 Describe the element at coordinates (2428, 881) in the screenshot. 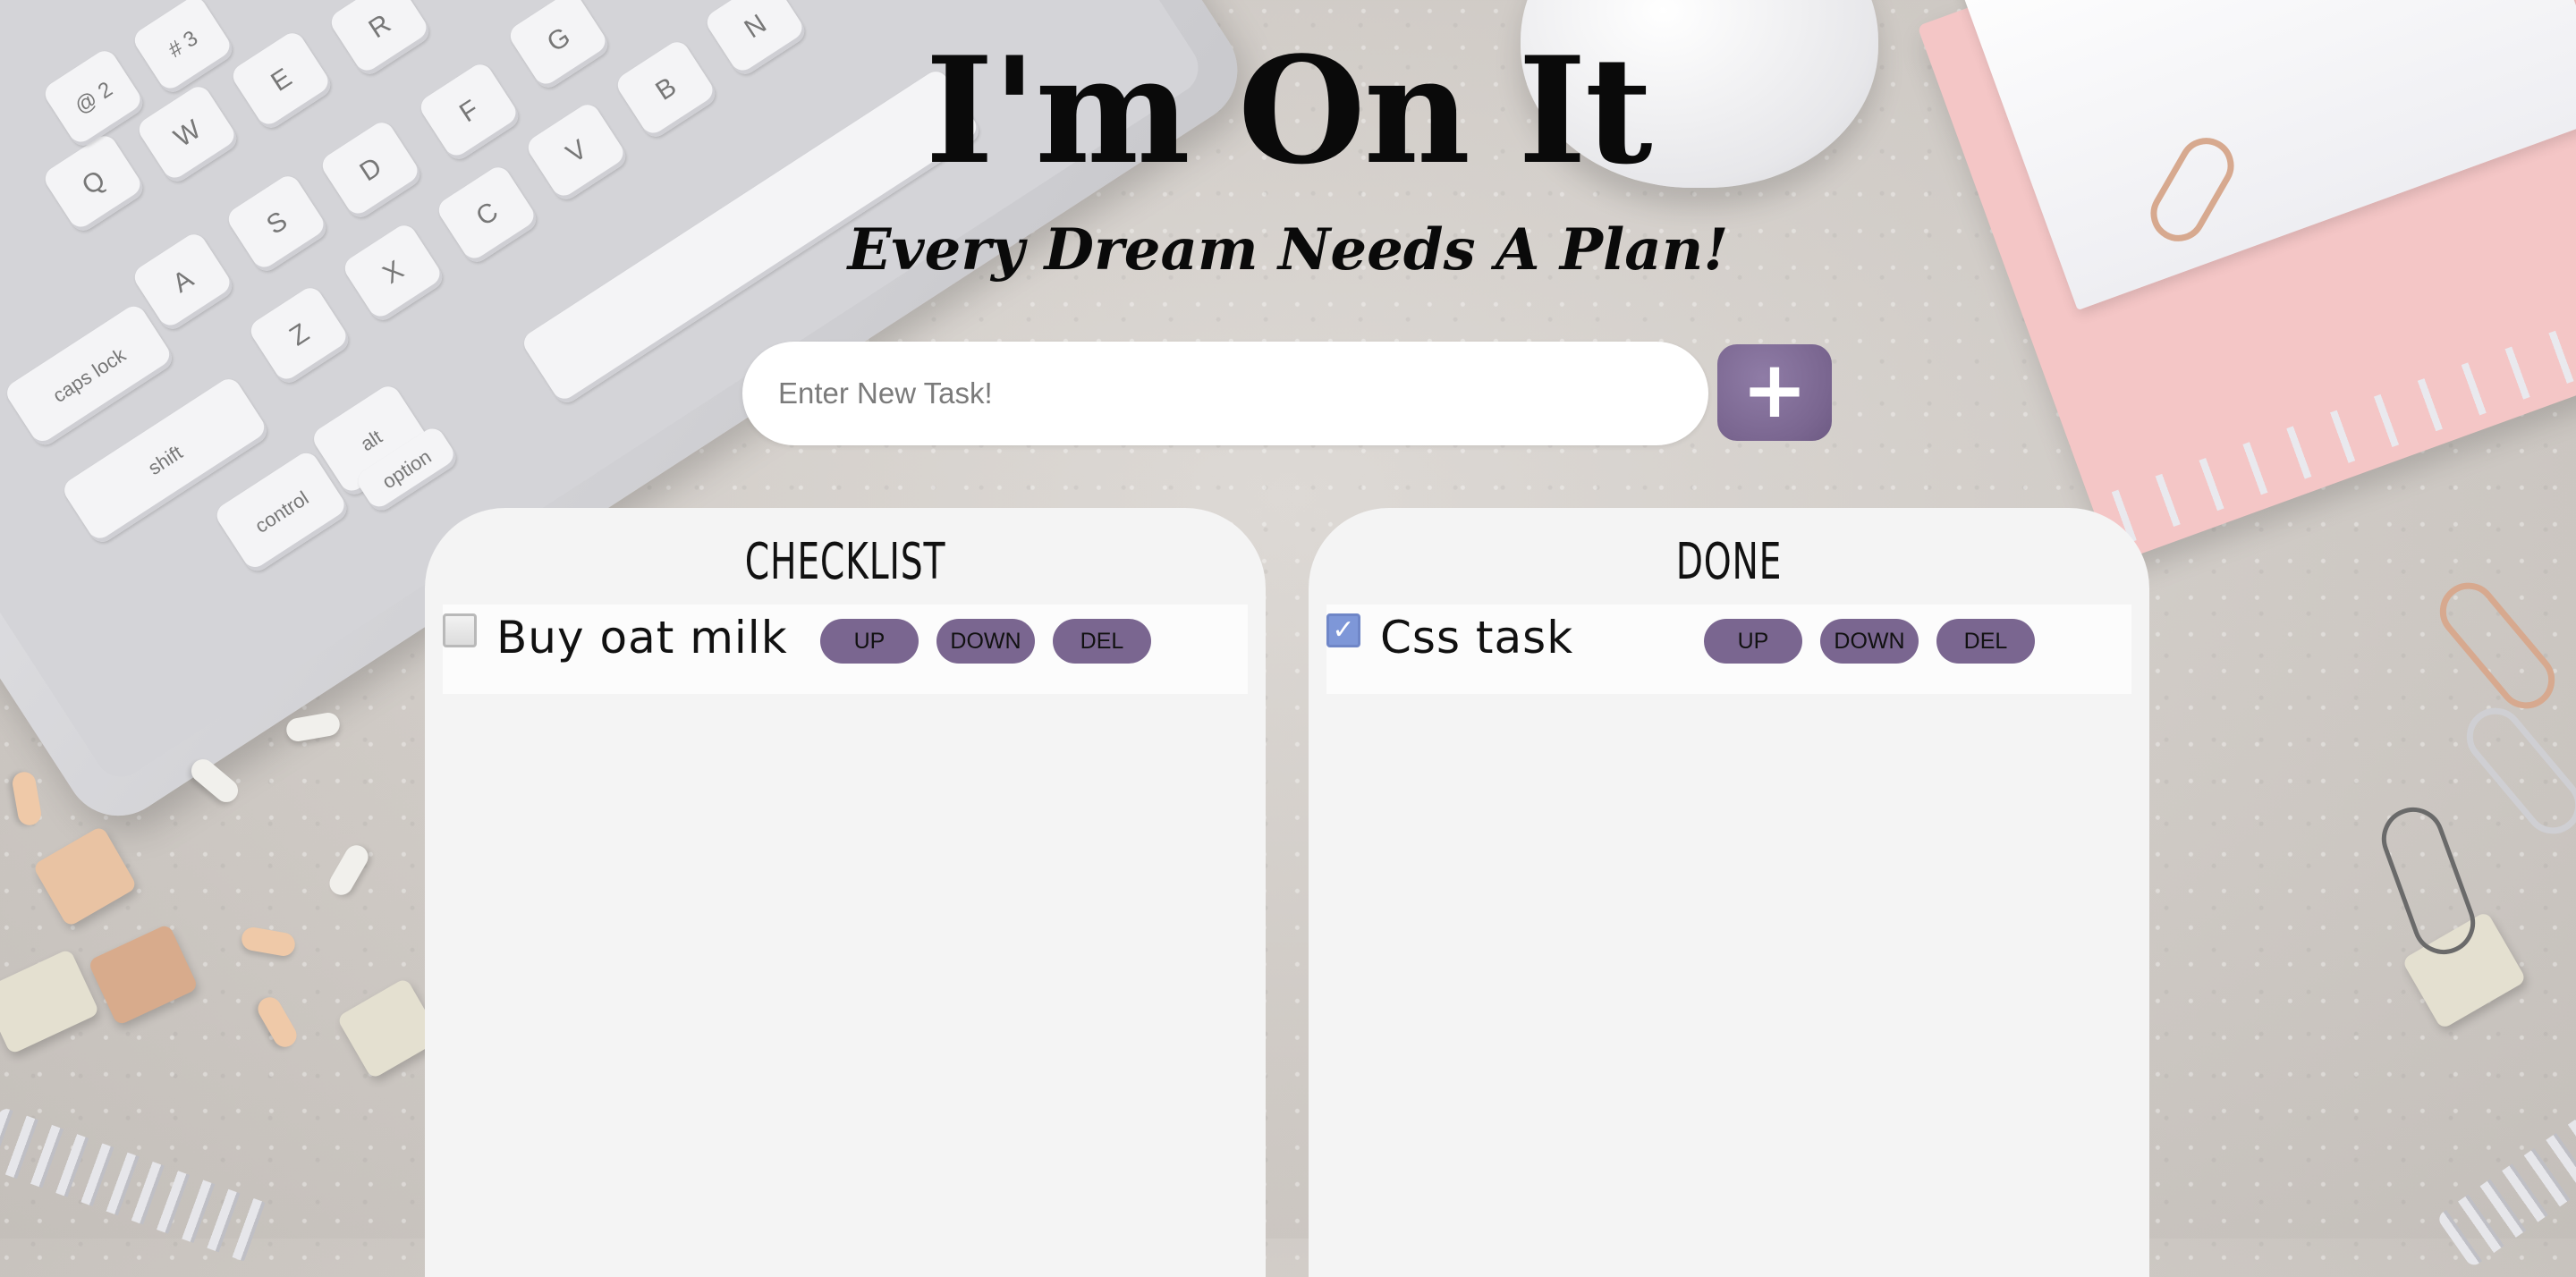

I see `binder-clip-wire` at that location.